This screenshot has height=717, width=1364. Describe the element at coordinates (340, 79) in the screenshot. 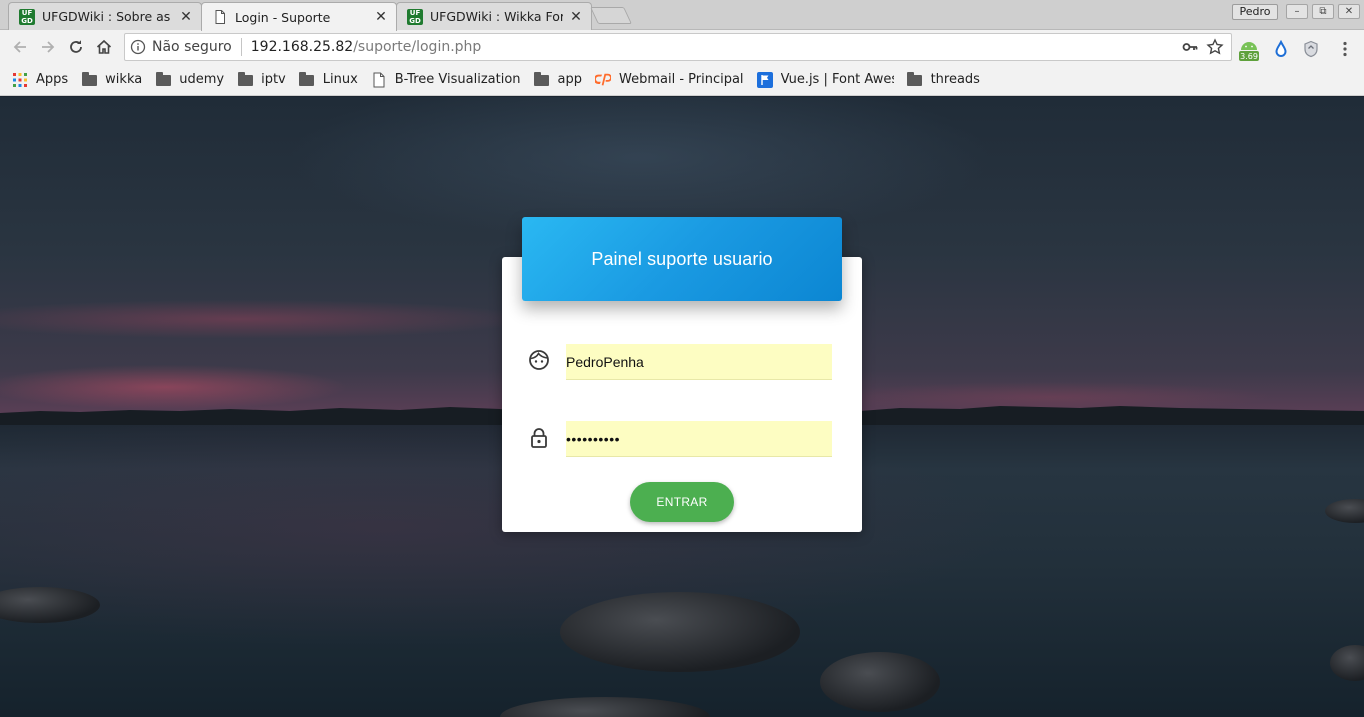

I see `bookmark-label: Linux` at that location.